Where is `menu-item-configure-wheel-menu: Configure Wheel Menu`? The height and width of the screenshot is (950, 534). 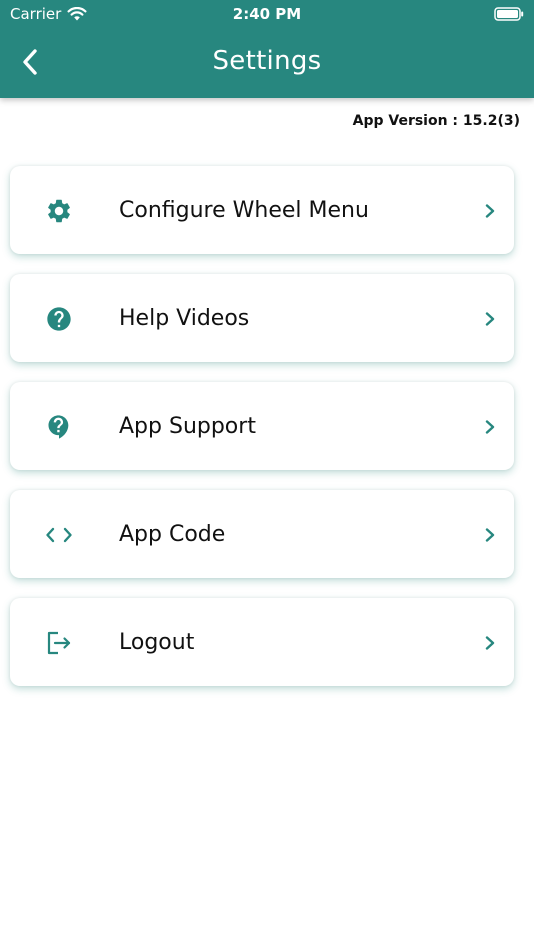 menu-item-configure-wheel-menu: Configure Wheel Menu is located at coordinates (262, 210).